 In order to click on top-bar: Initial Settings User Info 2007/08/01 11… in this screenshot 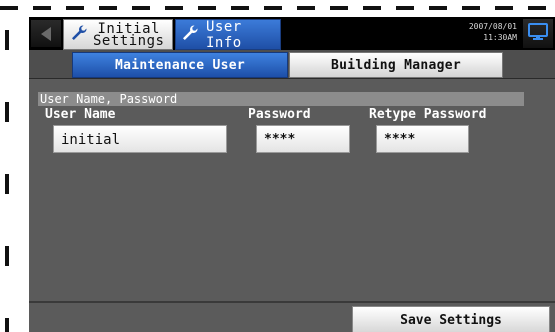, I will do `click(292, 34)`.